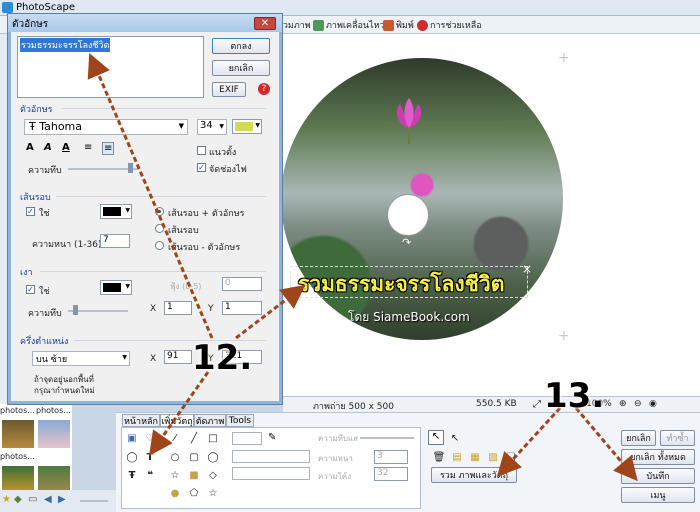 This screenshot has width=700, height=512. Describe the element at coordinates (270, 312) in the screenshot. I see `arrow-to-canvas-text` at that location.